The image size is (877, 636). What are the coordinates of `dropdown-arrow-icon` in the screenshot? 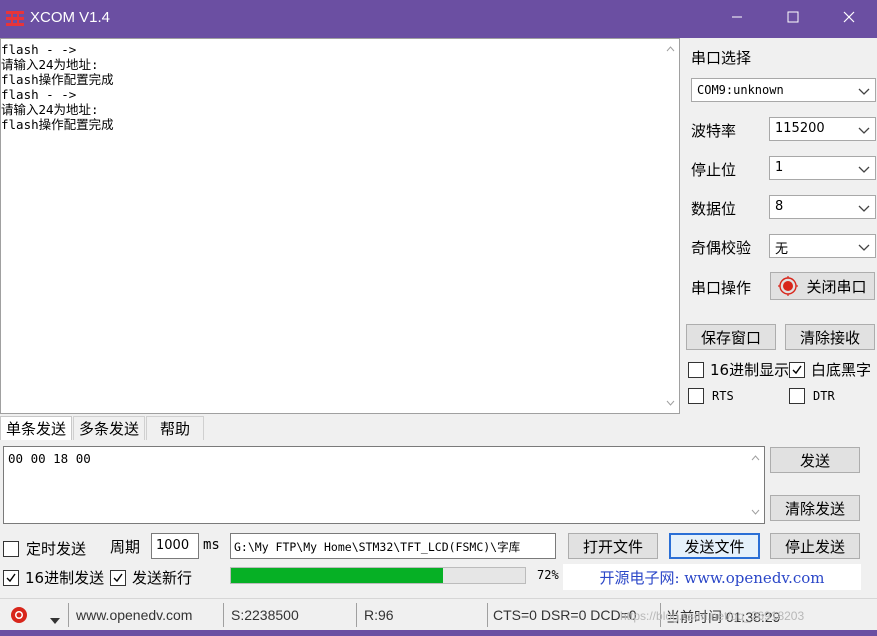 It's located at (55, 620).